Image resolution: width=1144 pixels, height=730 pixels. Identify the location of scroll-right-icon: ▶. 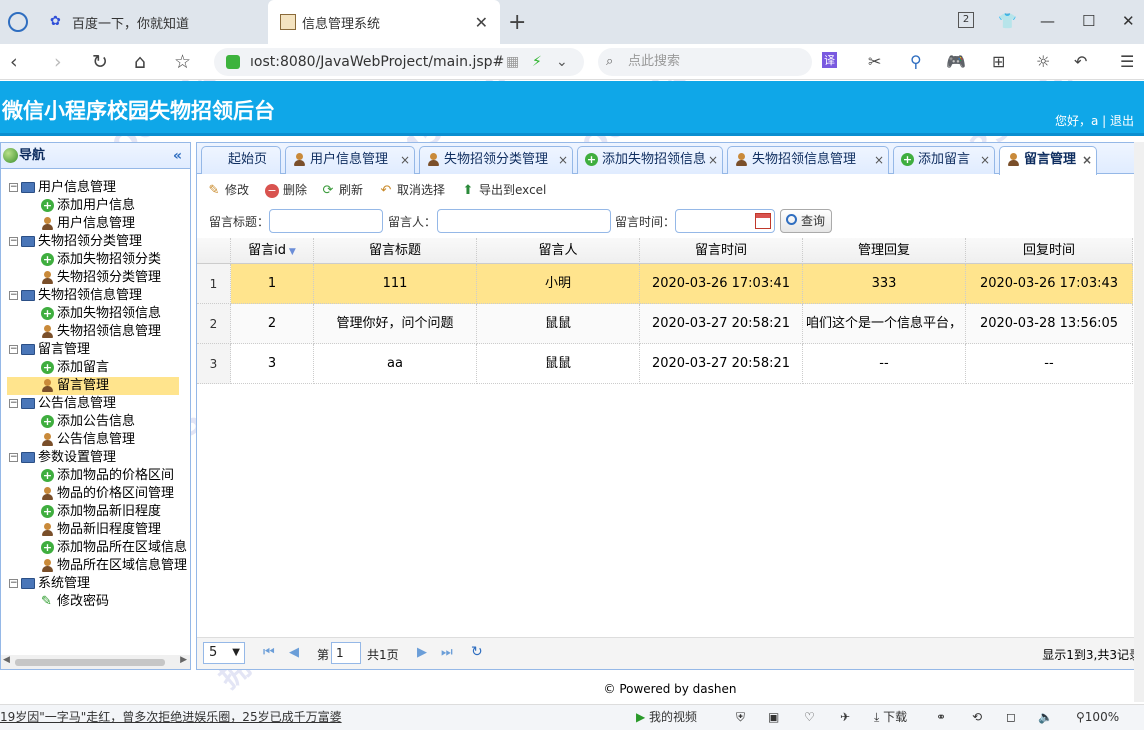
(183, 660).